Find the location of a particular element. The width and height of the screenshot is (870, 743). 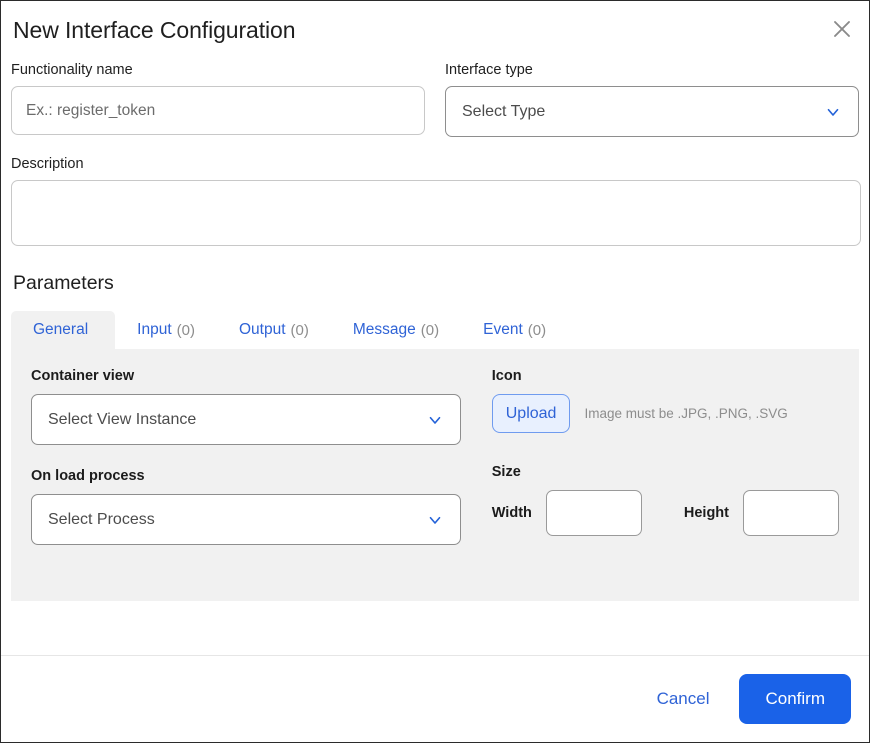

description-label: Description is located at coordinates (47, 164).